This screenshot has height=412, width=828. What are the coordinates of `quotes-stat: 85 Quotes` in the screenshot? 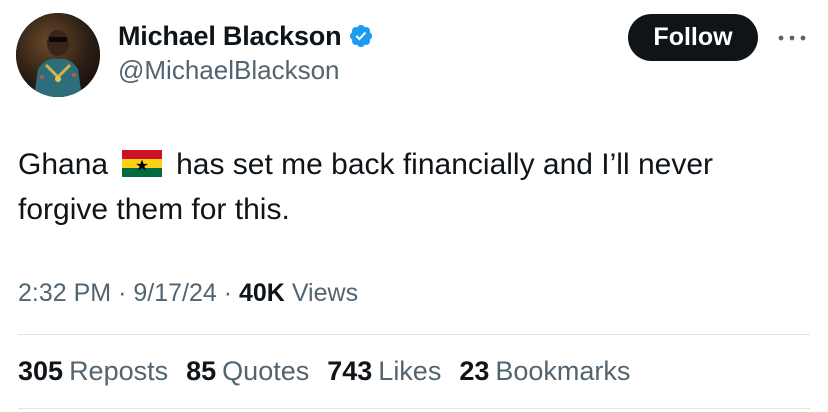 It's located at (247, 371).